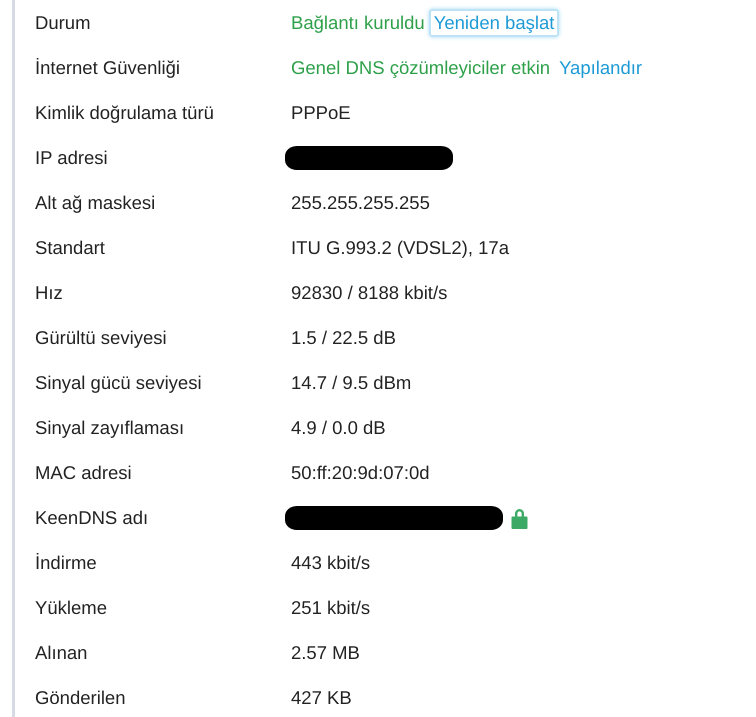 The image size is (756, 717). I want to click on field-label: Durum, so click(63, 23).